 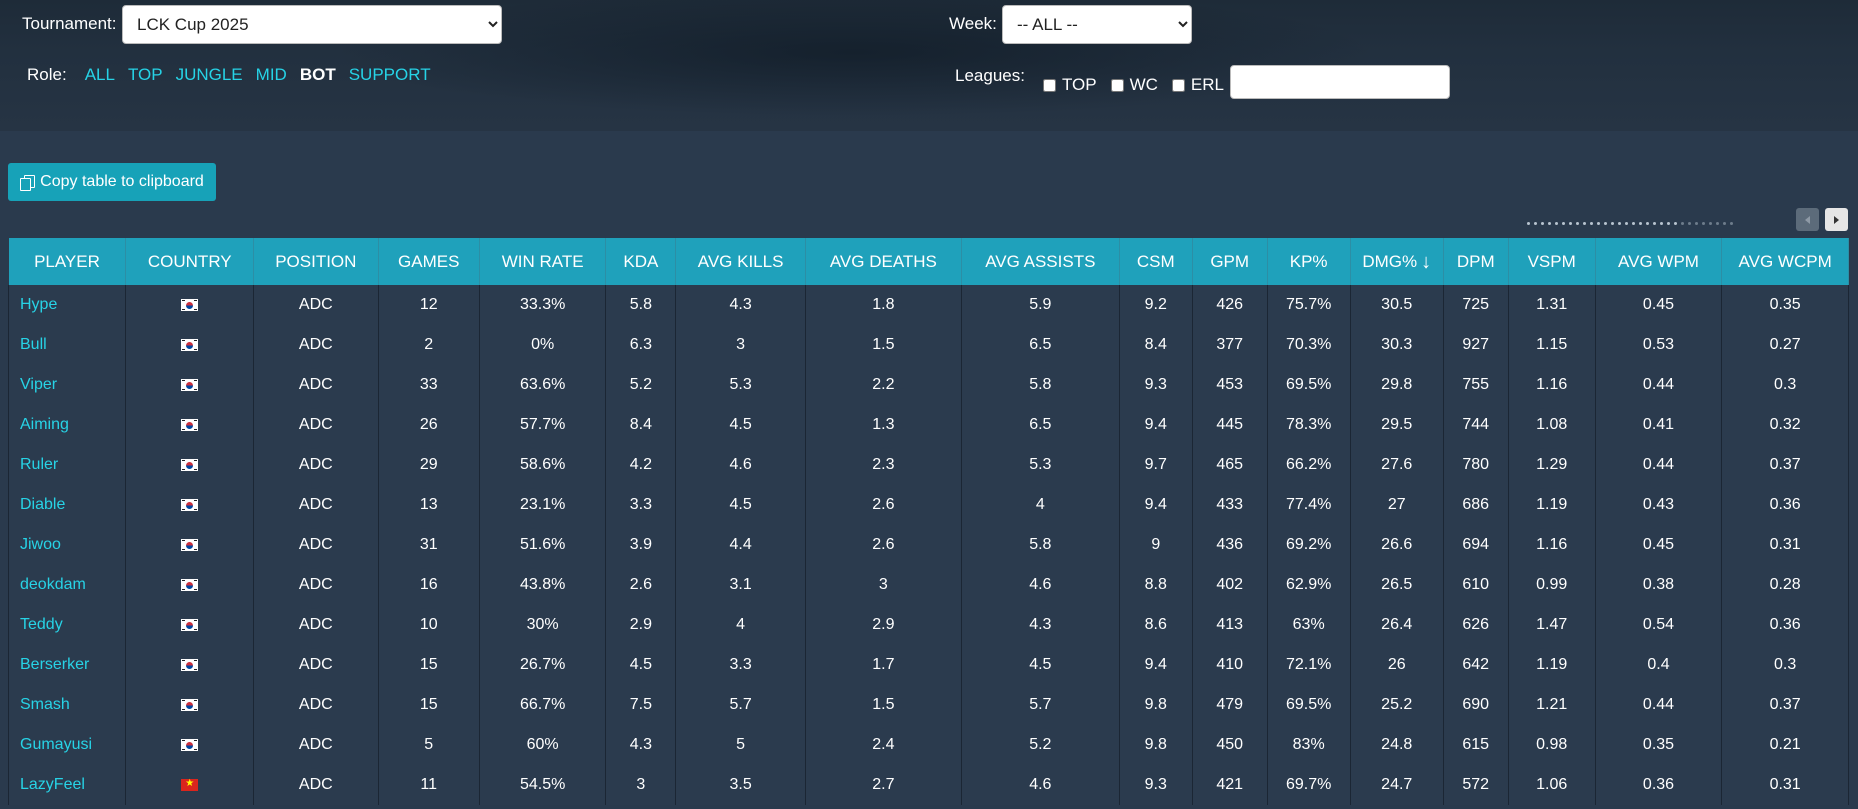 What do you see at coordinates (740, 261) in the screenshot?
I see `column-header-avg-kills: AVG KILLS` at bounding box center [740, 261].